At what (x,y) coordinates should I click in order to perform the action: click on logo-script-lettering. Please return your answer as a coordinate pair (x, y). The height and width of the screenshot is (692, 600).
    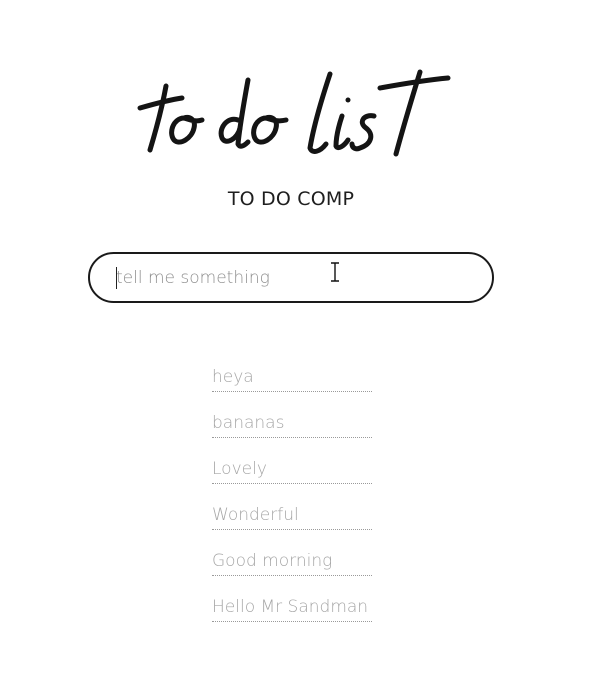
    Looking at the image, I should click on (294, 113).